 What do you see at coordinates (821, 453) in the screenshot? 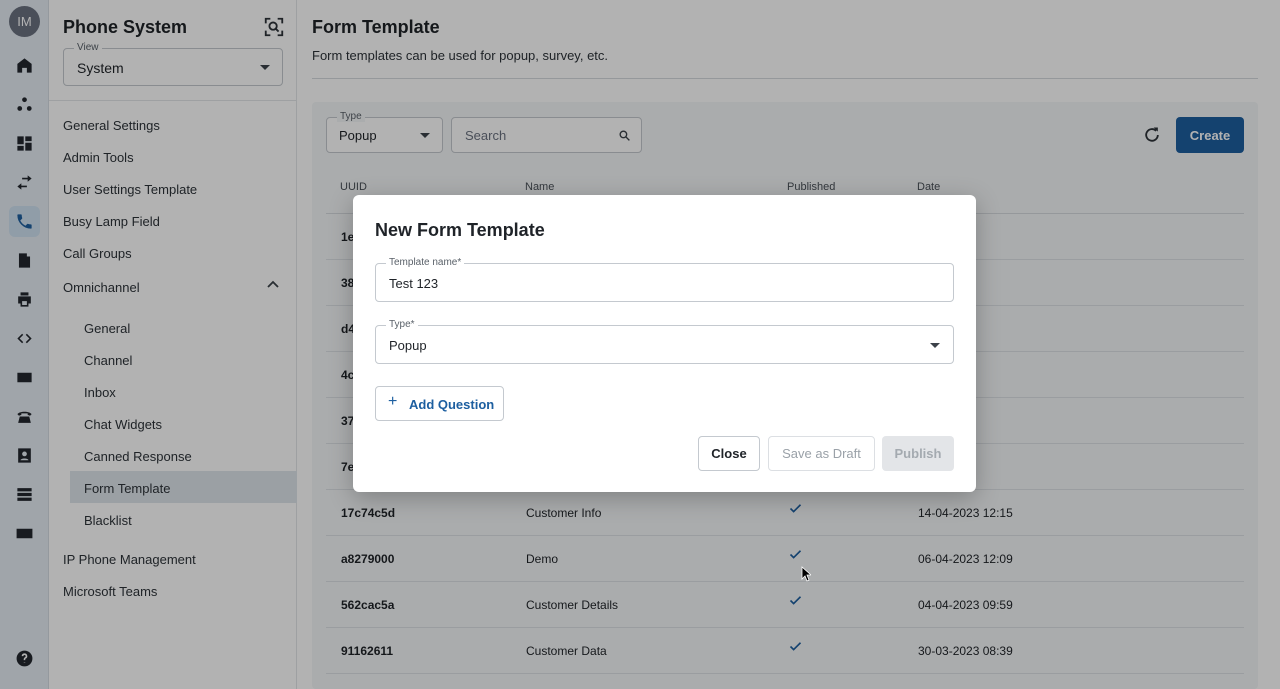
I see `save-as-draft-button: Save as Draft` at bounding box center [821, 453].